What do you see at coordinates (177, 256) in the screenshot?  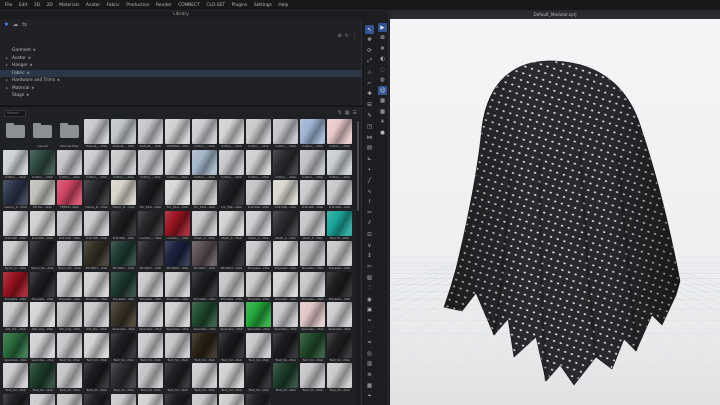 I see `fabric-thumbnail: PE-0609...zfab` at bounding box center [177, 256].